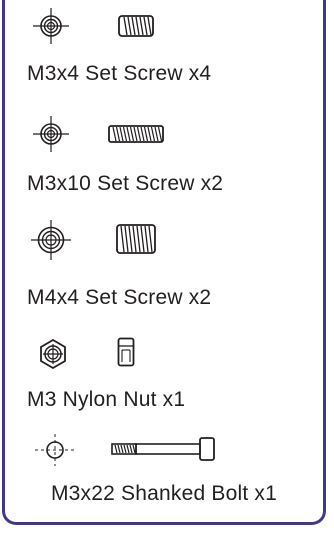 This screenshot has height=533, width=334. Describe the element at coordinates (126, 352) in the screenshot. I see `nylon-nut-side-icon` at that location.